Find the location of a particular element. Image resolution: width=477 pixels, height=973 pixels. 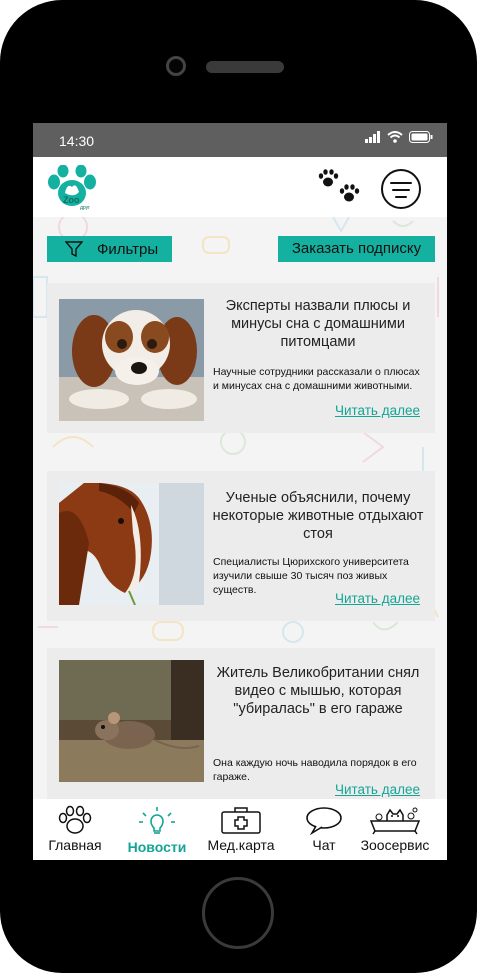

medkit-icon is located at coordinates (241, 820).